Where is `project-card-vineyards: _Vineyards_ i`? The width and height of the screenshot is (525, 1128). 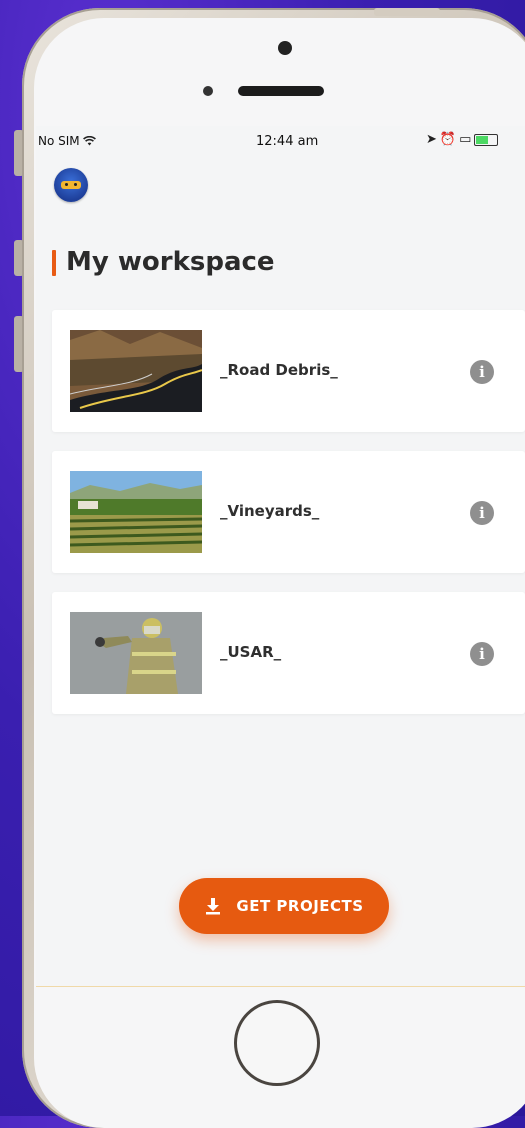
project-card-vineyards: _Vineyards_ i is located at coordinates (288, 512).